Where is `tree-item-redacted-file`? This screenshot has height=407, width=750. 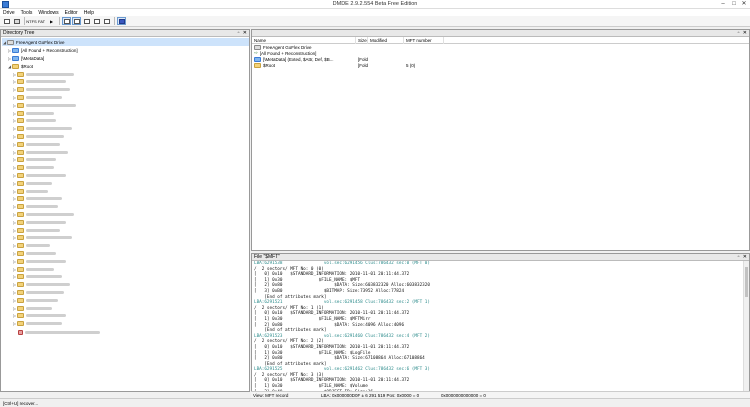 tree-item-redacted-file is located at coordinates (59, 332).